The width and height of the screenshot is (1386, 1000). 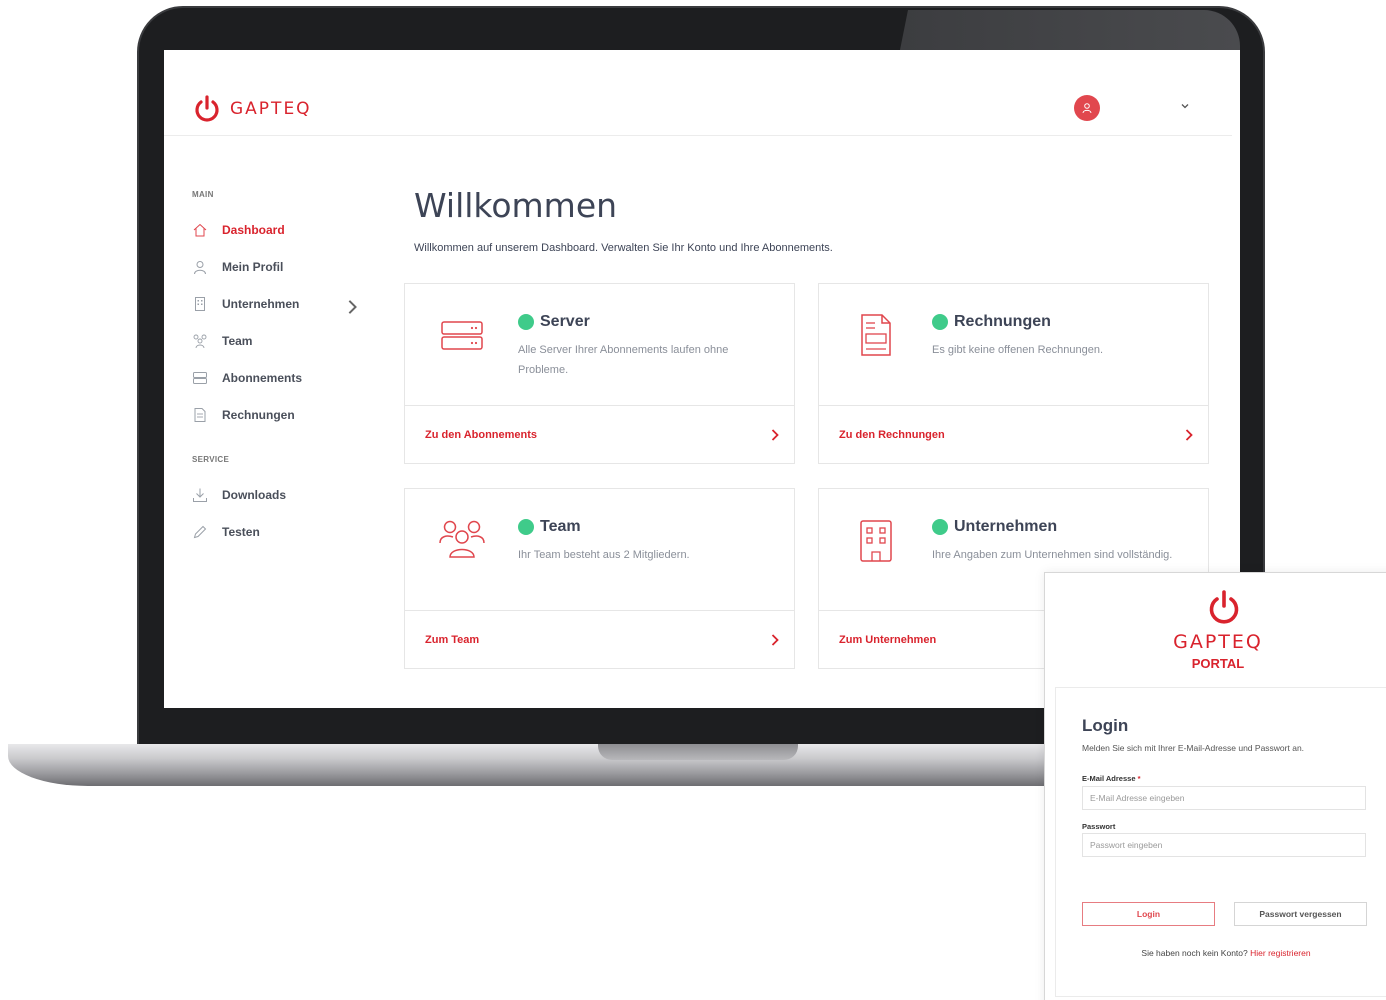 What do you see at coordinates (698, 93) in the screenshot?
I see `top-bar: GAPTEQ` at bounding box center [698, 93].